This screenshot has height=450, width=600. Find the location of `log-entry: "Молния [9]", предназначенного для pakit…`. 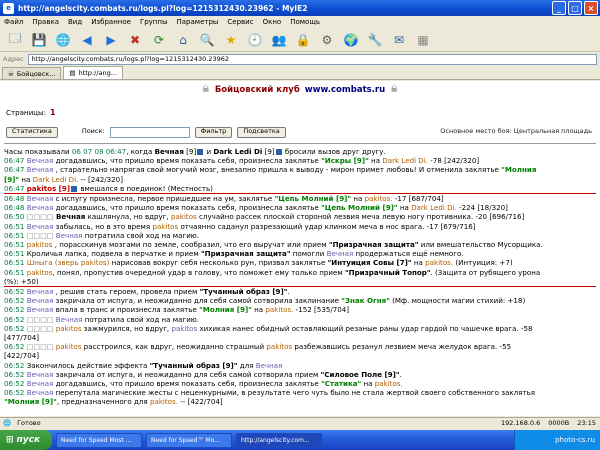

log-entry: "Молния [9]", предназначенного для pakit… is located at coordinates (300, 401).